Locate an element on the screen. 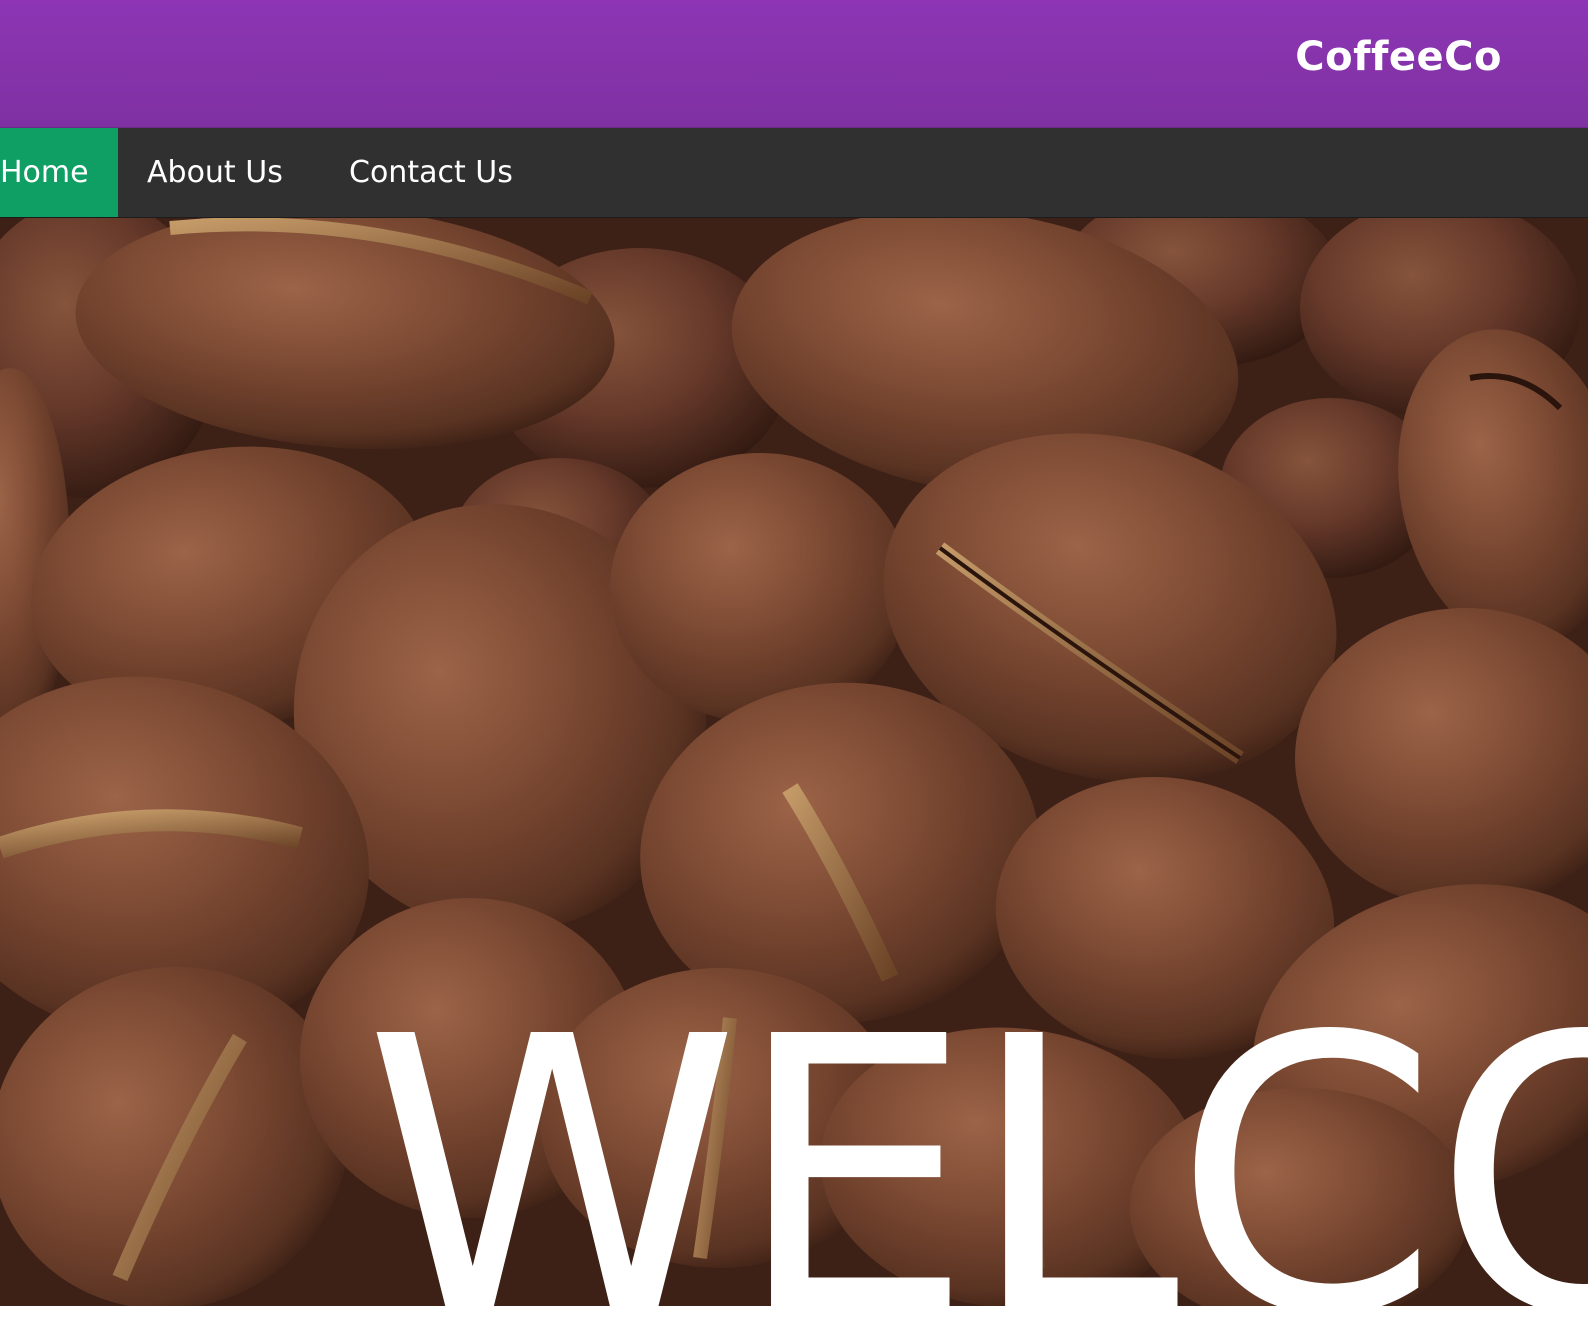 The width and height of the screenshot is (1588, 1324). nav-item-about-us-label: About Us is located at coordinates (215, 172).